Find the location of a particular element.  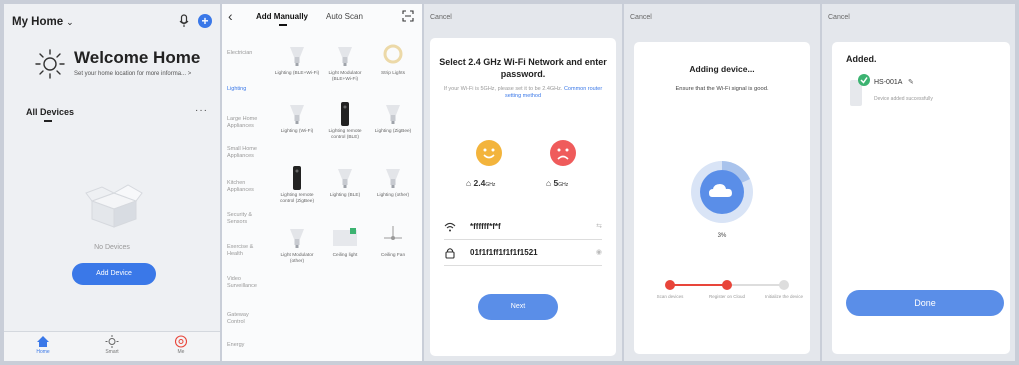

sun-icon is located at coordinates (50, 64).